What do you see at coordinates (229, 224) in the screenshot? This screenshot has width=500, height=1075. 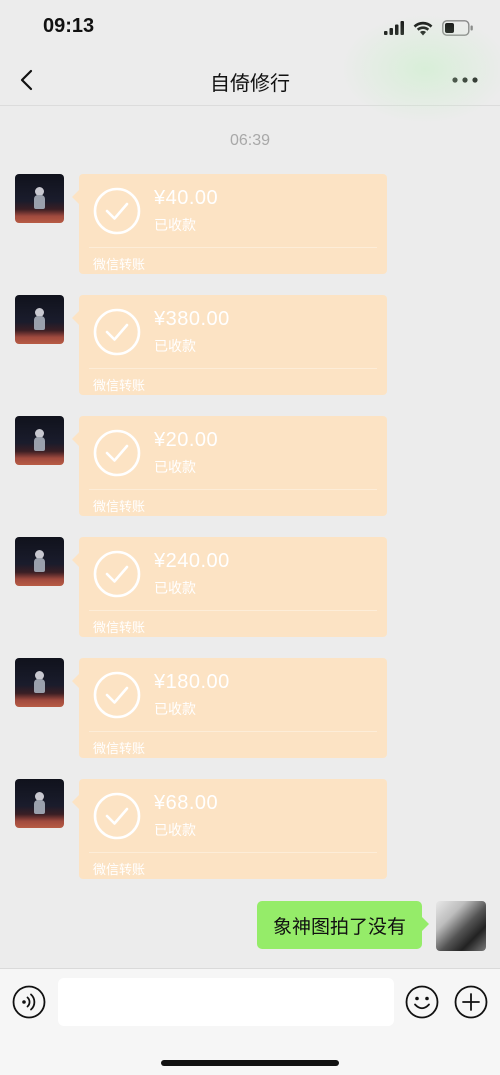 I see `transfer-card: ¥40.00 已收款 微信转账` at bounding box center [229, 224].